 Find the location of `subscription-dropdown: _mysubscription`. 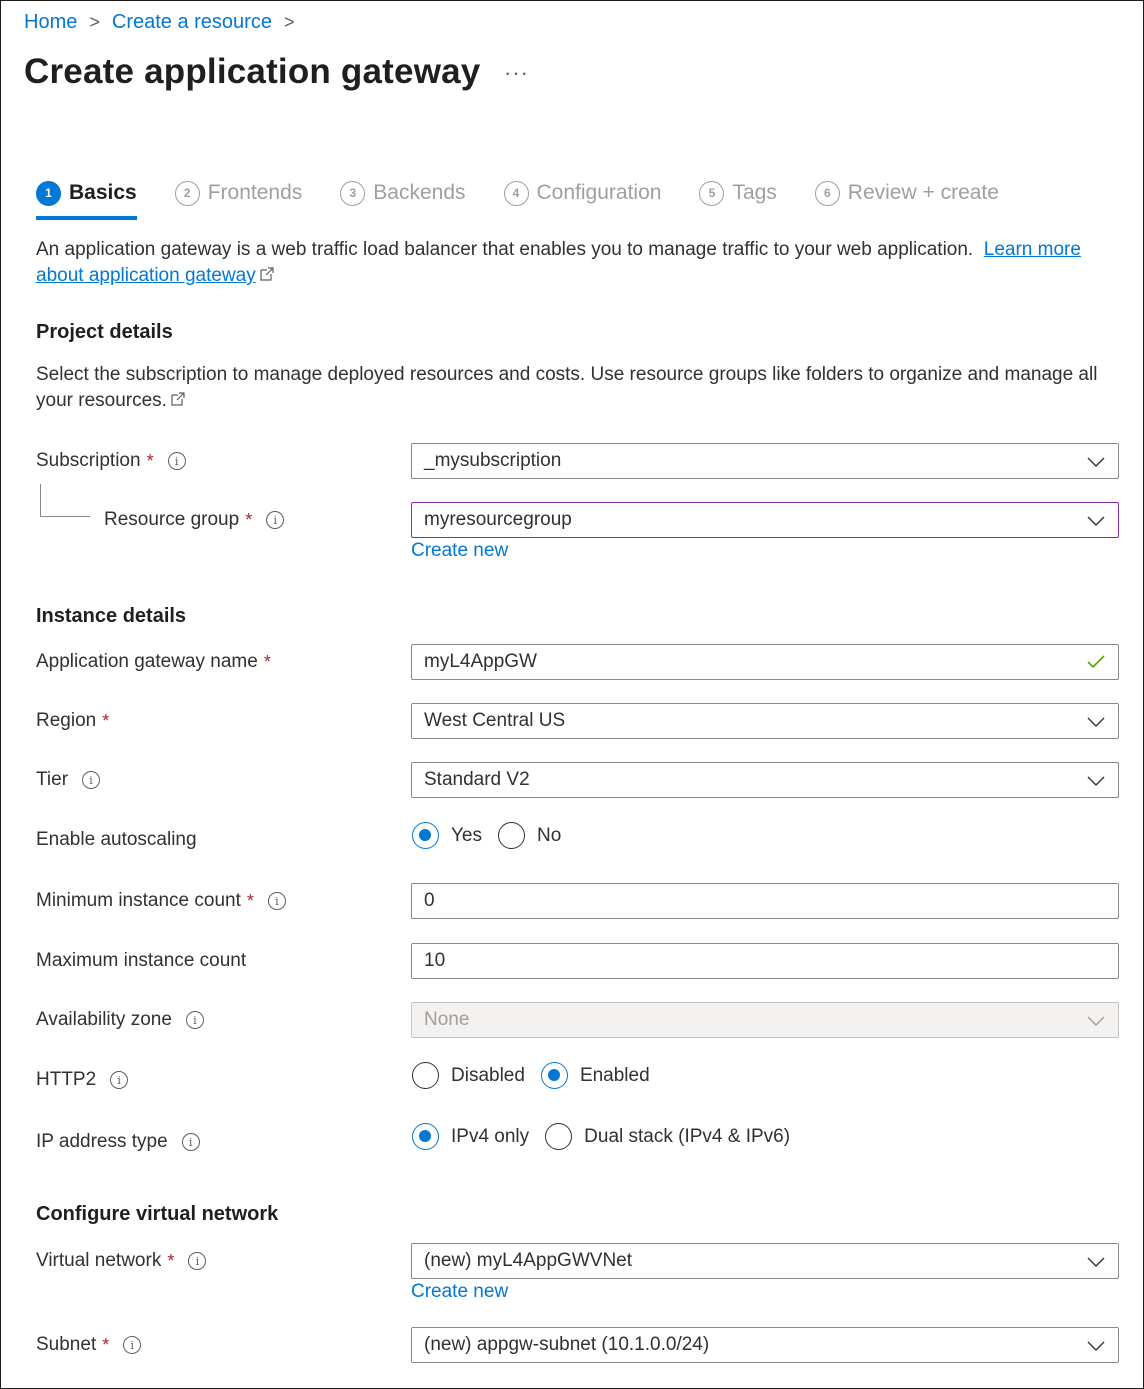

subscription-dropdown: _mysubscription is located at coordinates (765, 461).